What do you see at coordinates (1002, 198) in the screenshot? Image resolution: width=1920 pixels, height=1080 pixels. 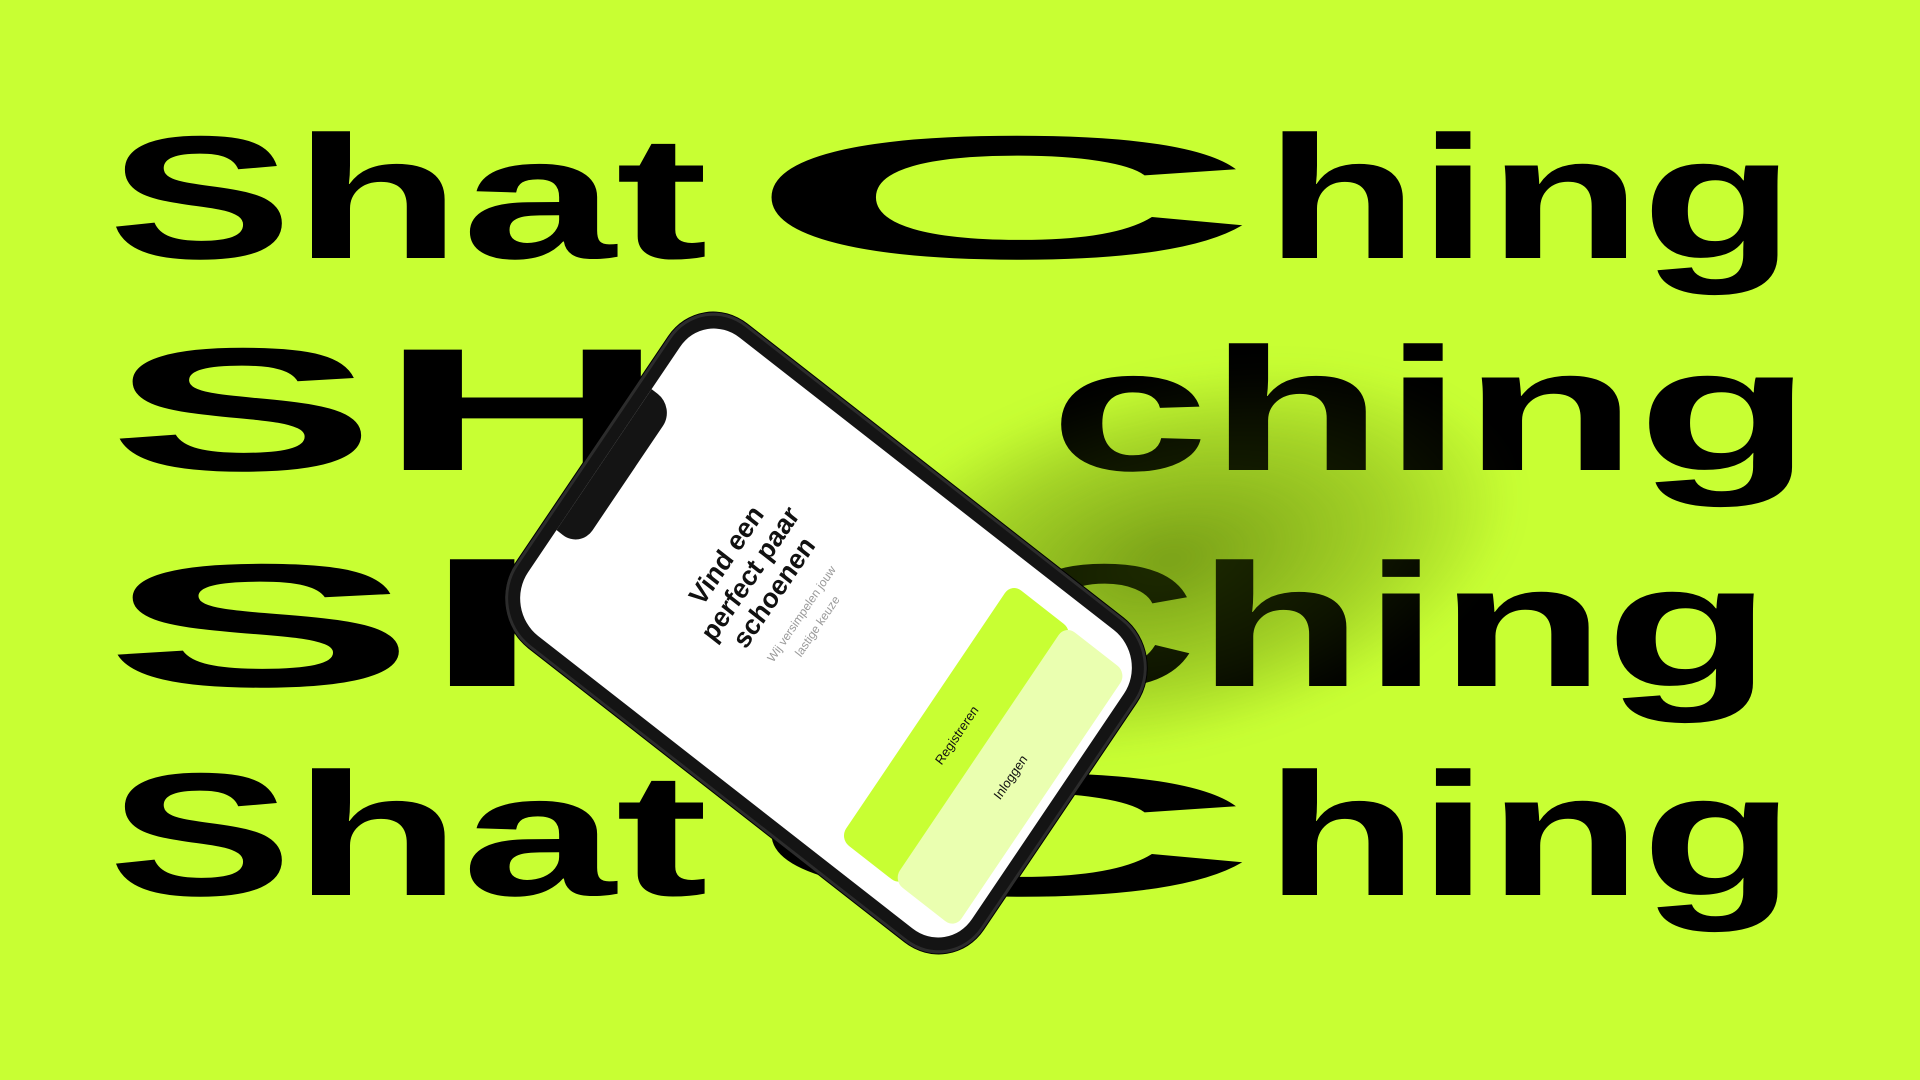 I see `wordmark-row-1-stretched: C` at bounding box center [1002, 198].